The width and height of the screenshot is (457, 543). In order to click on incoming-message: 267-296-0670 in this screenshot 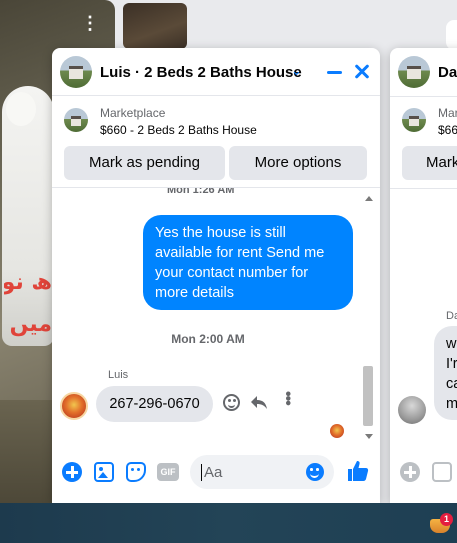, I will do `click(154, 404)`.